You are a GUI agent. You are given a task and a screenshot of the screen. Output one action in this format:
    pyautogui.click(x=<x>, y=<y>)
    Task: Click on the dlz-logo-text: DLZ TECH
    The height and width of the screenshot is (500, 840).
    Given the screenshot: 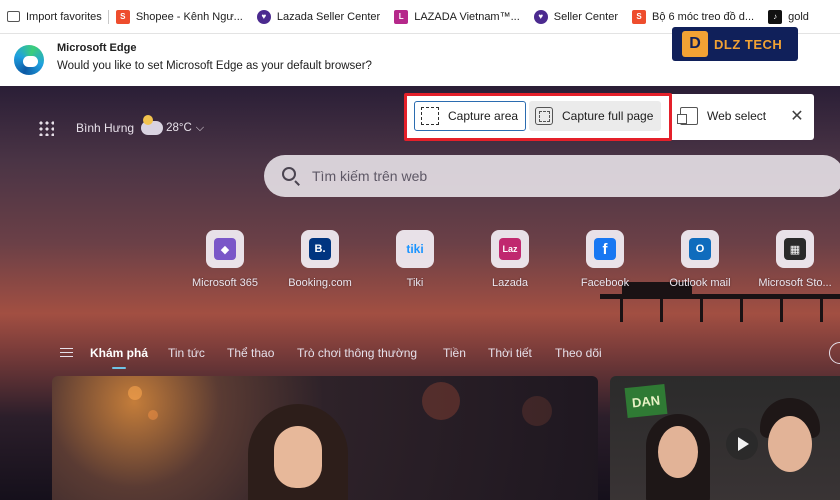 What is the action you would take?
    pyautogui.click(x=748, y=44)
    